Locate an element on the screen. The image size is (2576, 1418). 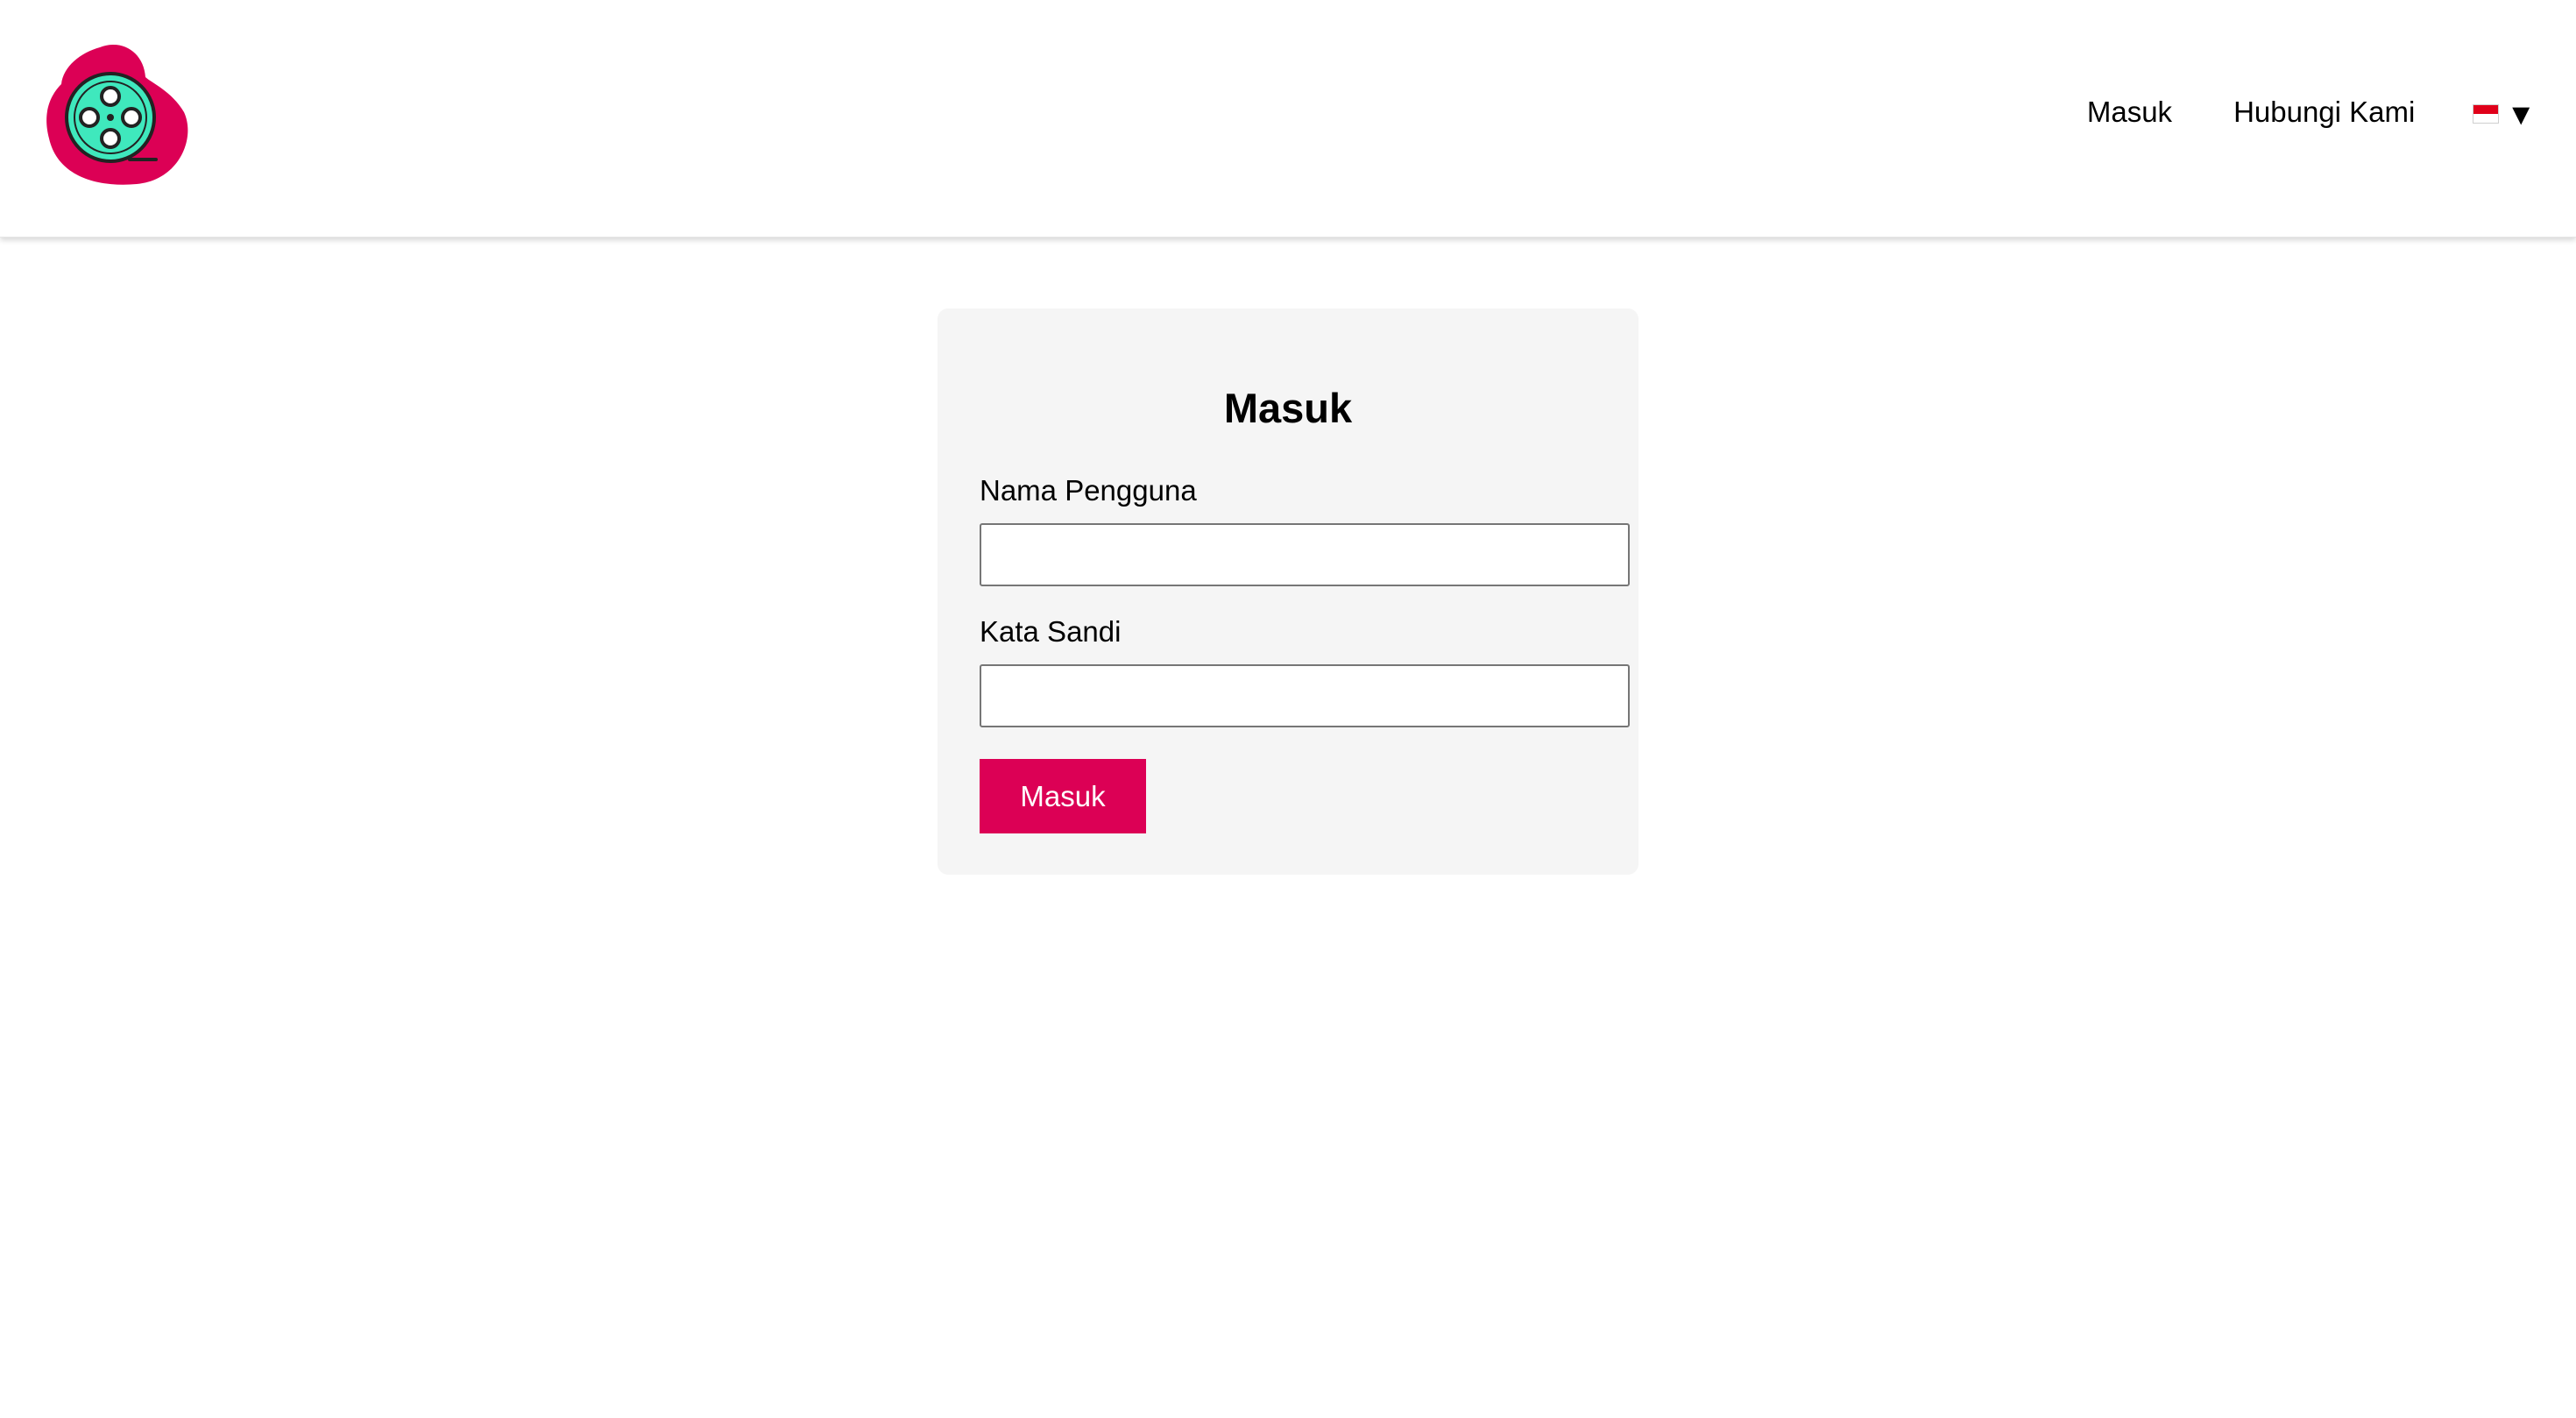
language-selector: ▼ is located at coordinates (2504, 112).